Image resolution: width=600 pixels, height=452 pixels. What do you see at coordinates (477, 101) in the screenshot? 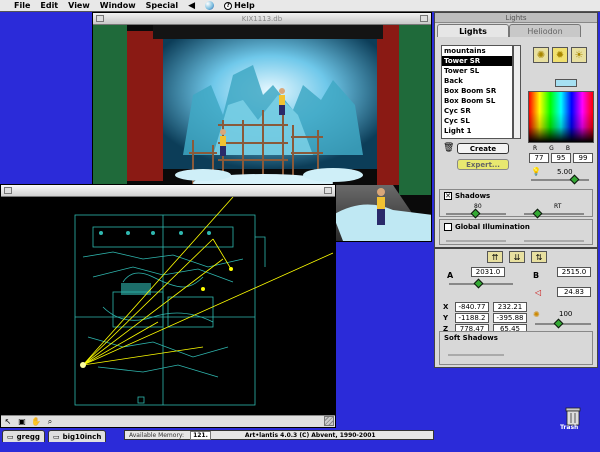
I see `list-item: Box Boom SL` at bounding box center [477, 101].